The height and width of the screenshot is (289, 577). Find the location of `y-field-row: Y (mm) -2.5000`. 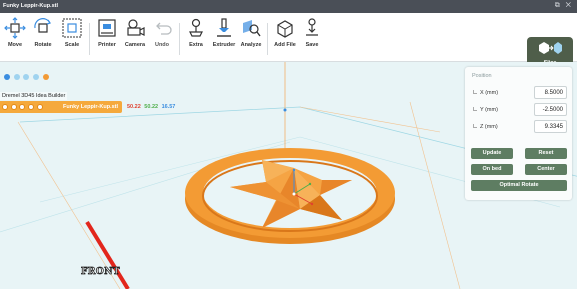

y-field-row: Y (mm) -2.5000 is located at coordinates (519, 110).